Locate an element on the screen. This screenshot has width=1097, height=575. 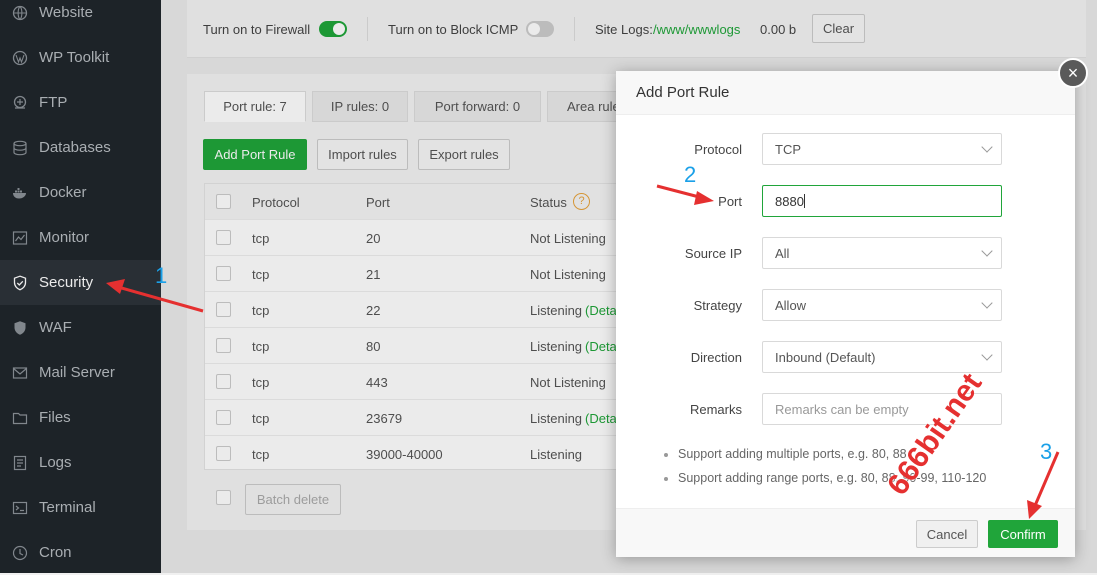
step-number-3: 3 is located at coordinates (1046, 451).